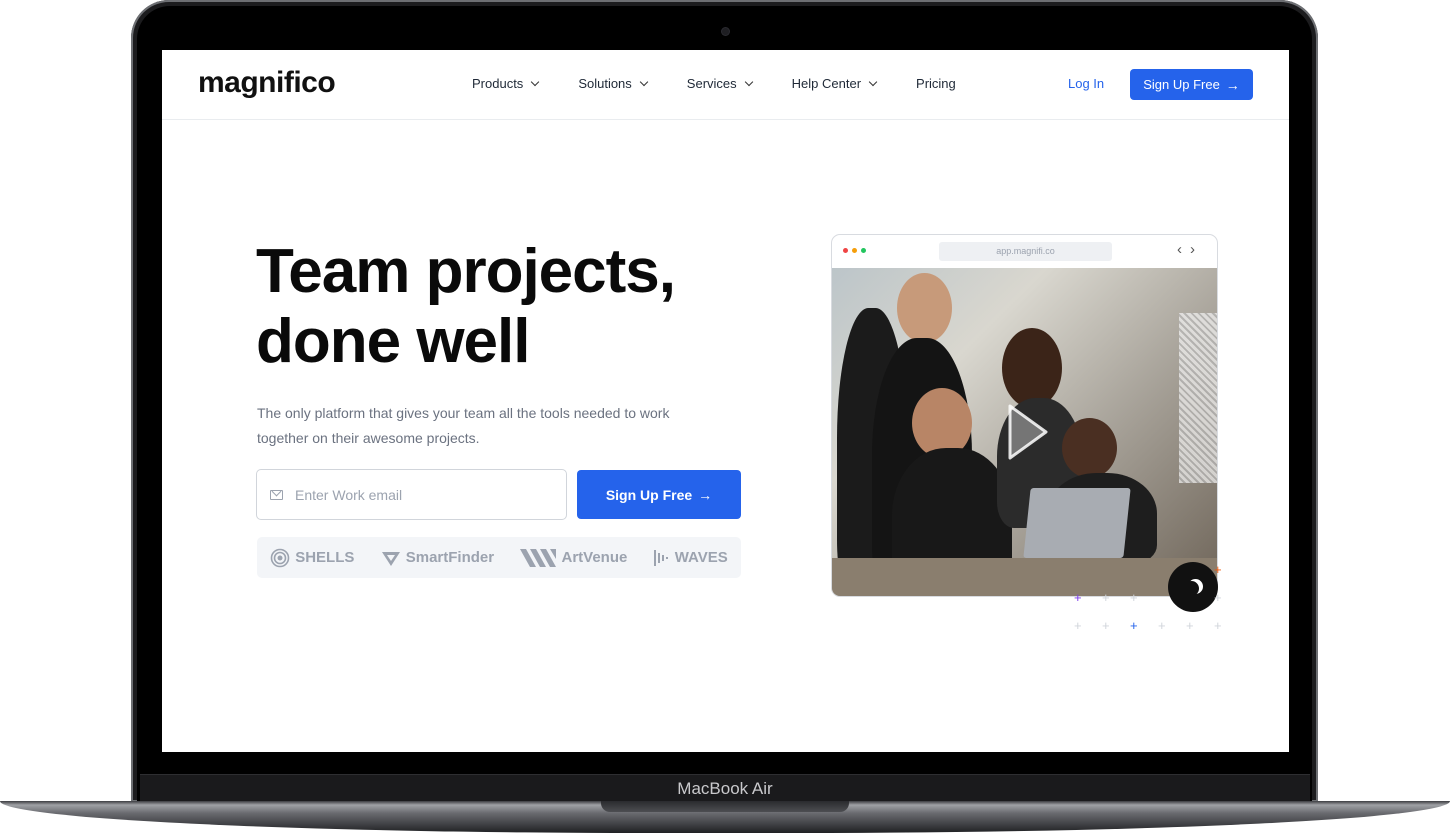 The image size is (1450, 833). Describe the element at coordinates (499, 557) in the screenshot. I see `brand-logos: SHELLS SmartFinder ArtVenue WAVES` at that location.